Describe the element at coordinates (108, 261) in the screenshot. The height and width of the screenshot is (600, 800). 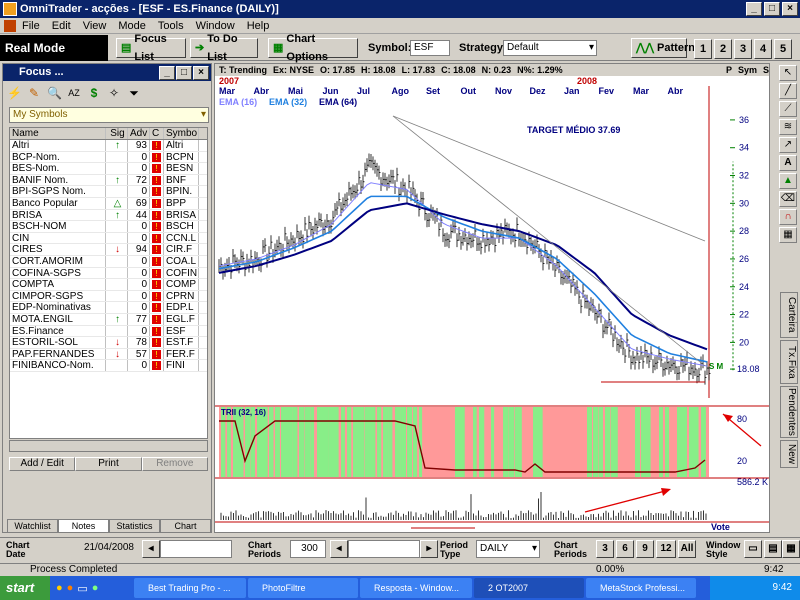
I see `table-row: CORT.AMORIM 0! COA.L` at that location.